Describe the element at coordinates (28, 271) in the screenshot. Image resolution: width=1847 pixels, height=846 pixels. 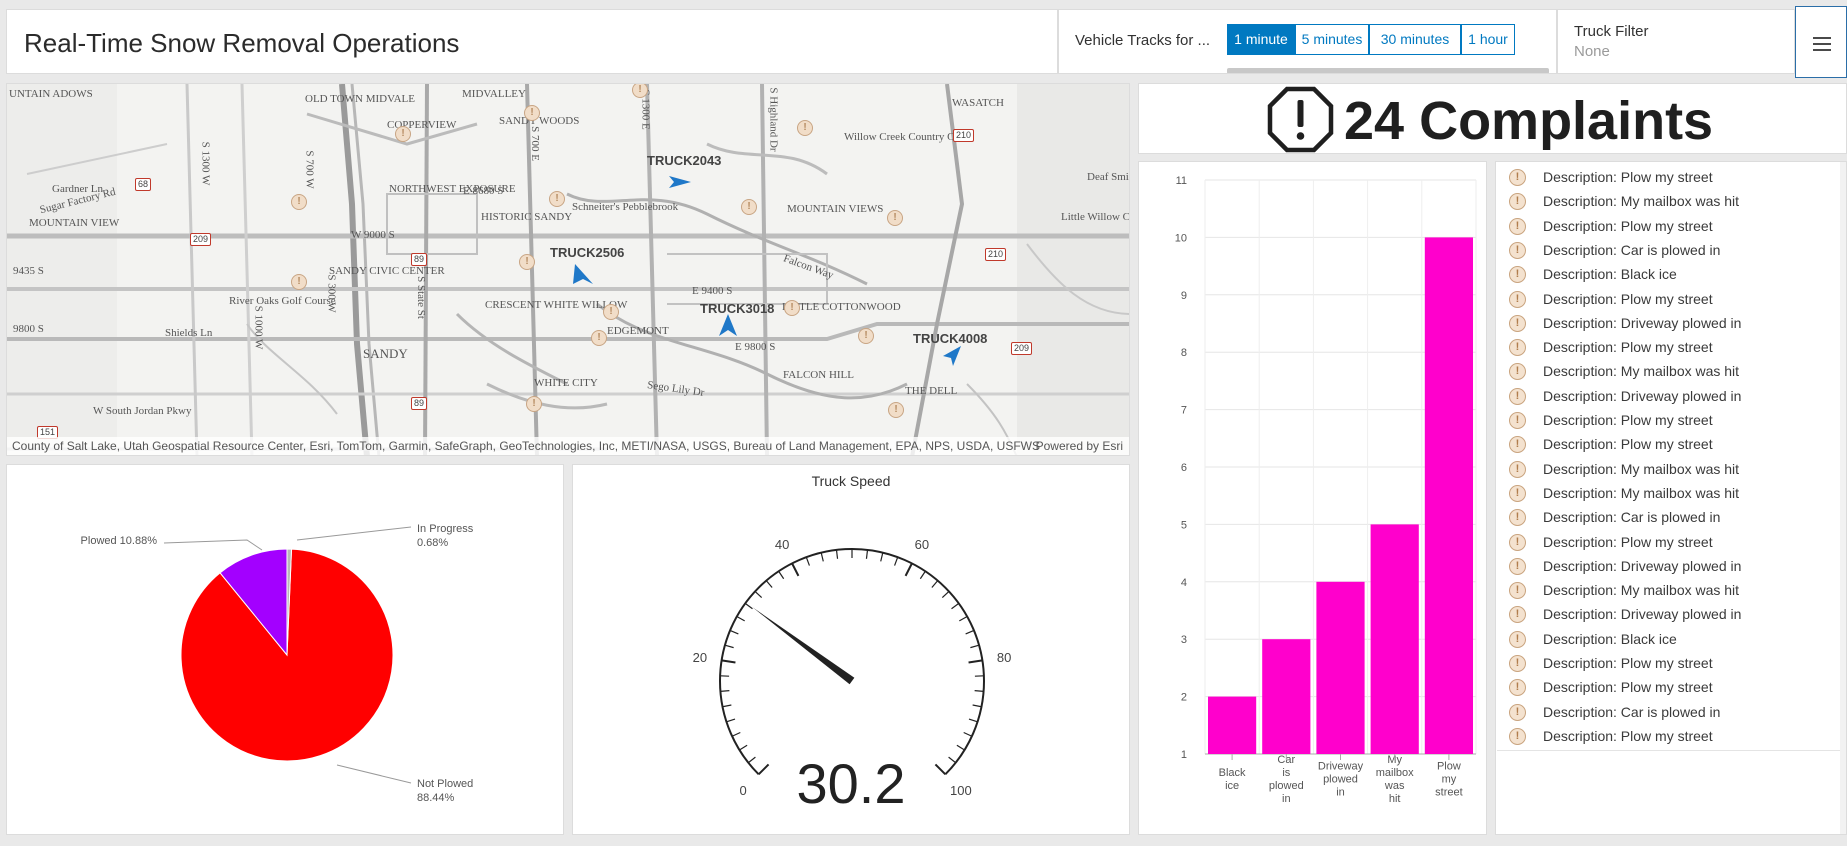
I see `map-label: 9435 S` at that location.